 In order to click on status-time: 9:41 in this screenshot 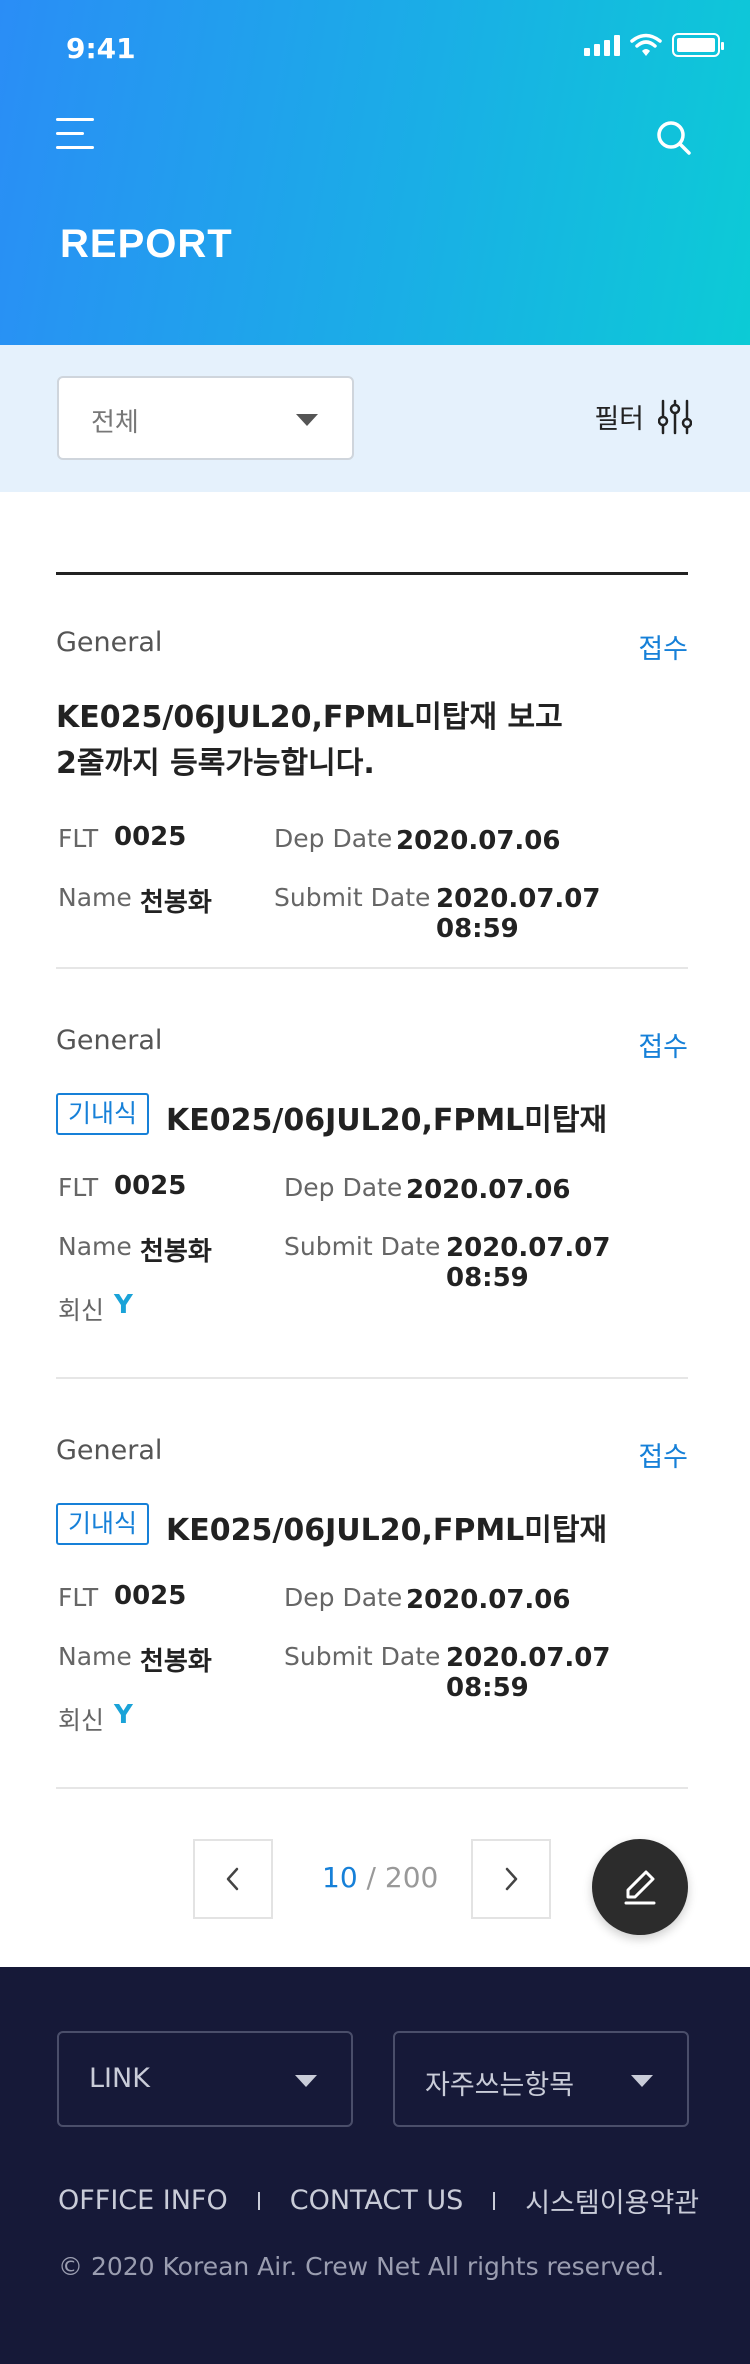, I will do `click(101, 48)`.